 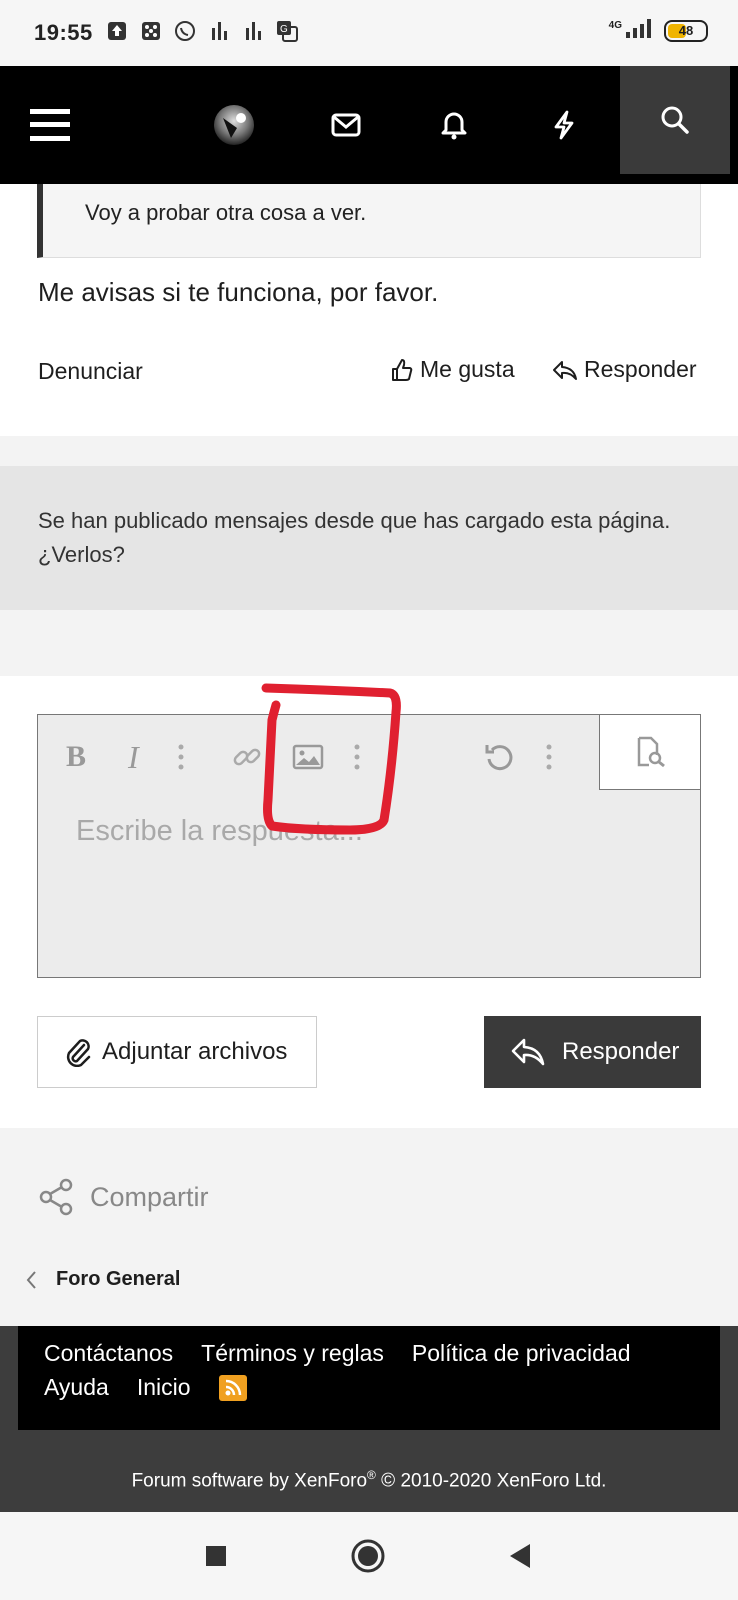 I want to click on submit-reply-button: Responder, so click(x=592, y=1052).